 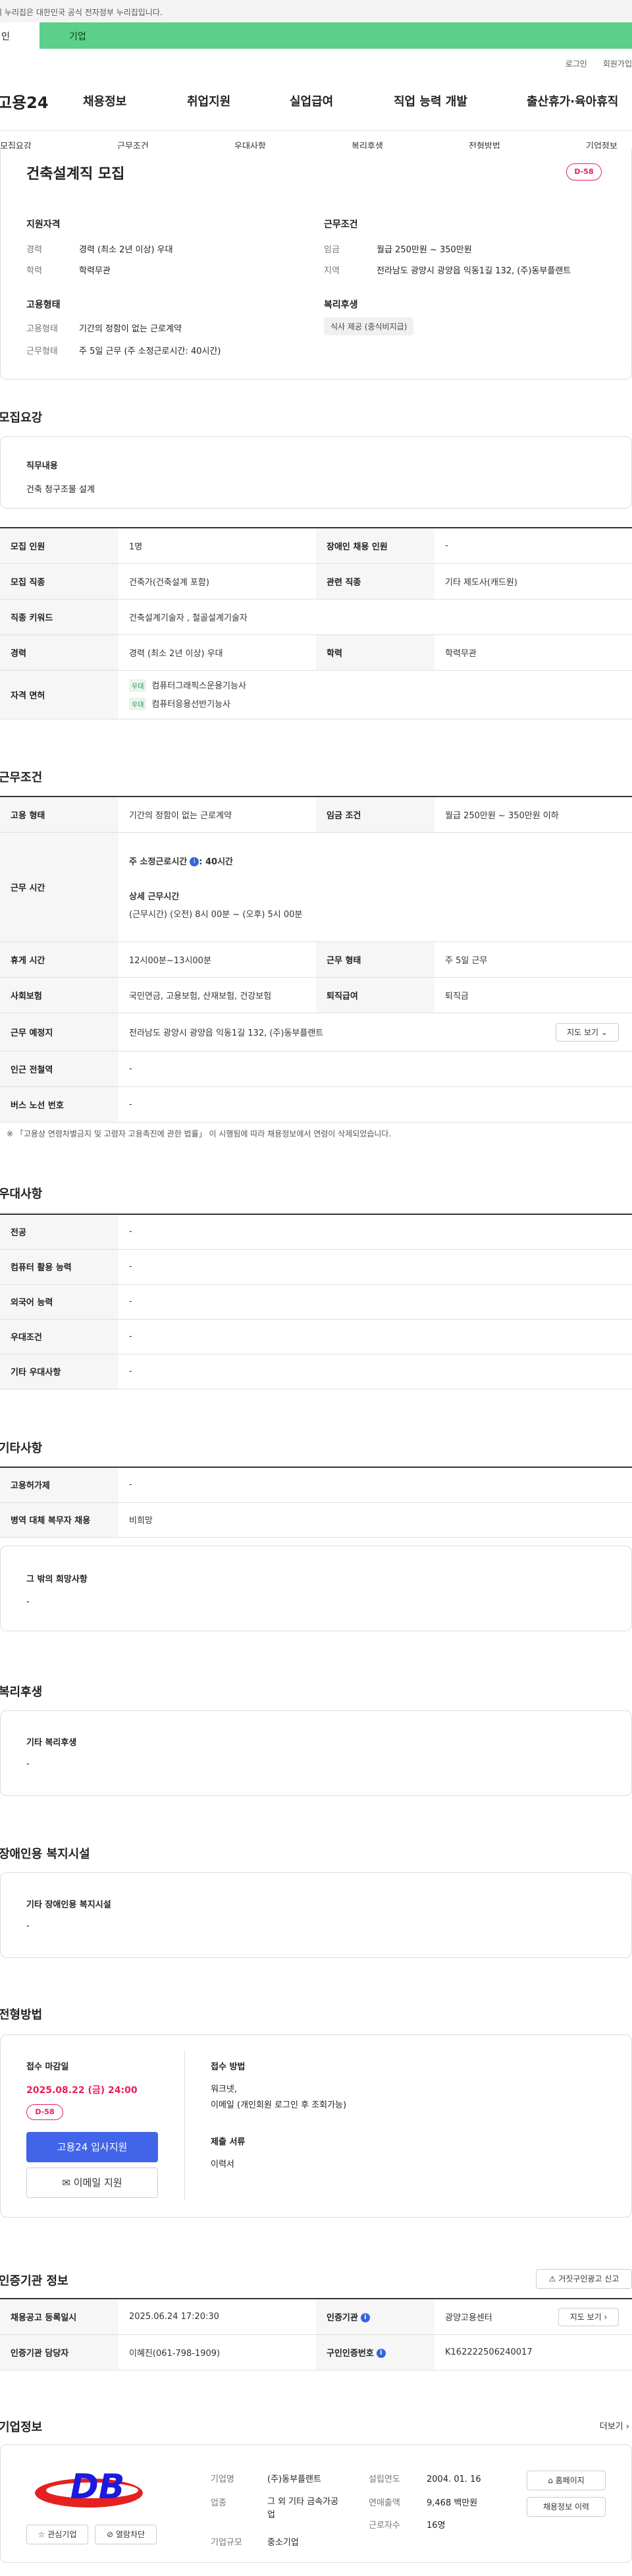 What do you see at coordinates (217, 546) in the screenshot?
I see `count-value: 1명` at bounding box center [217, 546].